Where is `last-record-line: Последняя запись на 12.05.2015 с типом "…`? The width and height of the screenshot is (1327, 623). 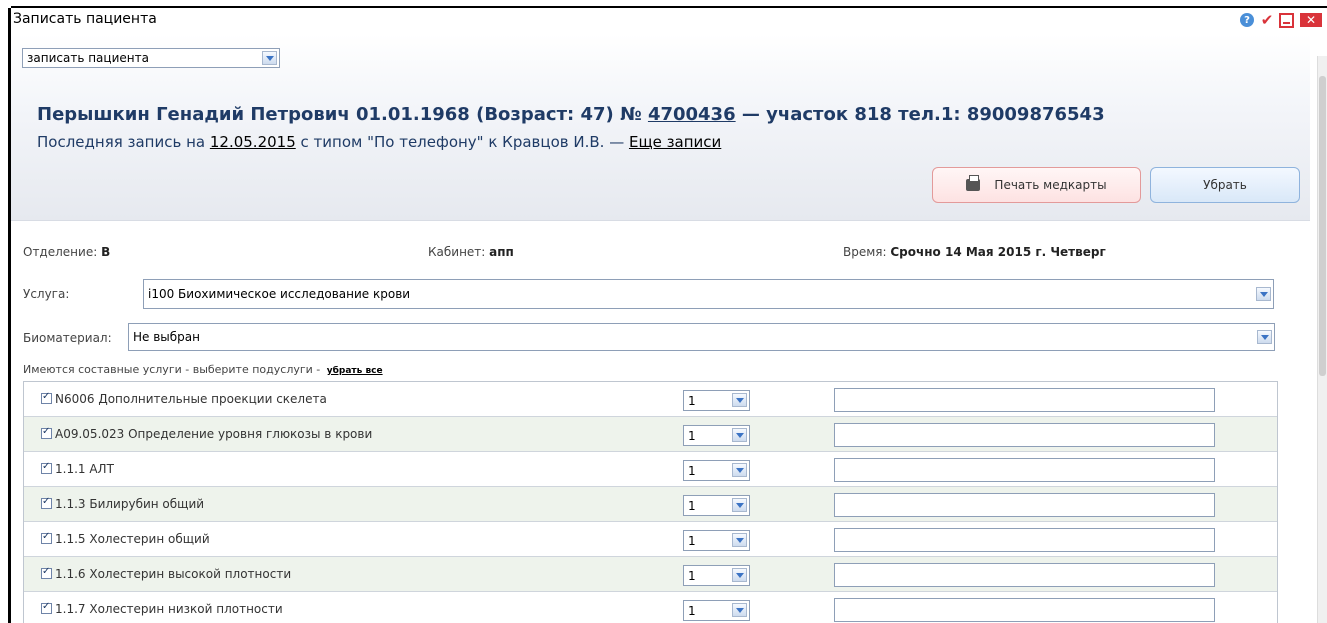 last-record-line: Последняя запись на 12.05.2015 с типом "… is located at coordinates (379, 142).